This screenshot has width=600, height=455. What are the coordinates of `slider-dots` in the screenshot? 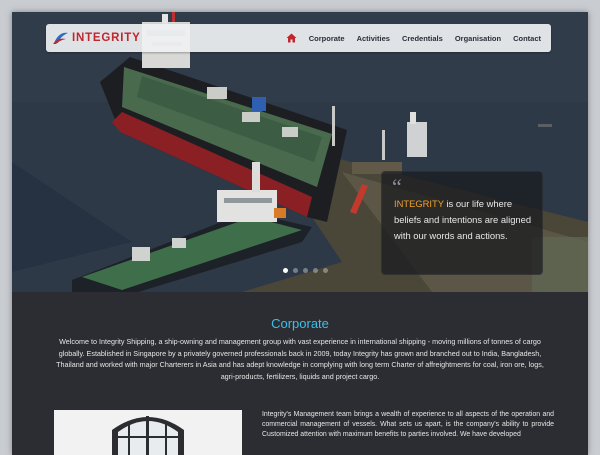 It's located at (305, 270).